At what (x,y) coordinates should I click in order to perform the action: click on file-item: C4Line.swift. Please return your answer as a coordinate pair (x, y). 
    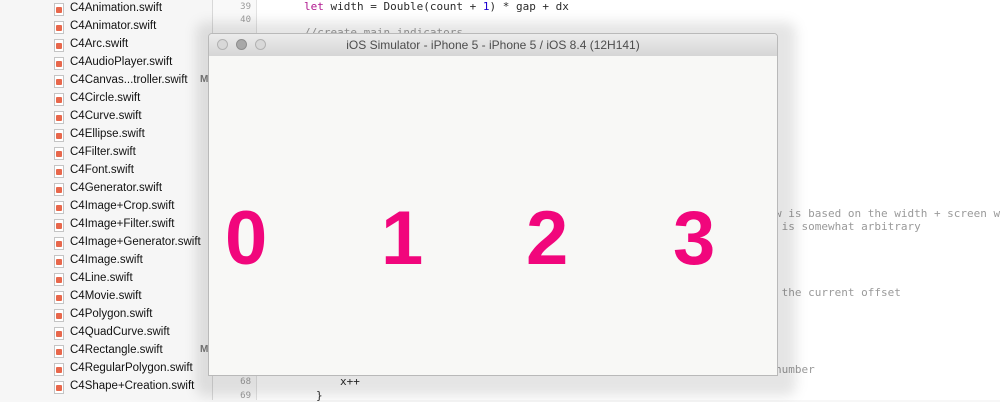
    Looking at the image, I should click on (132, 280).